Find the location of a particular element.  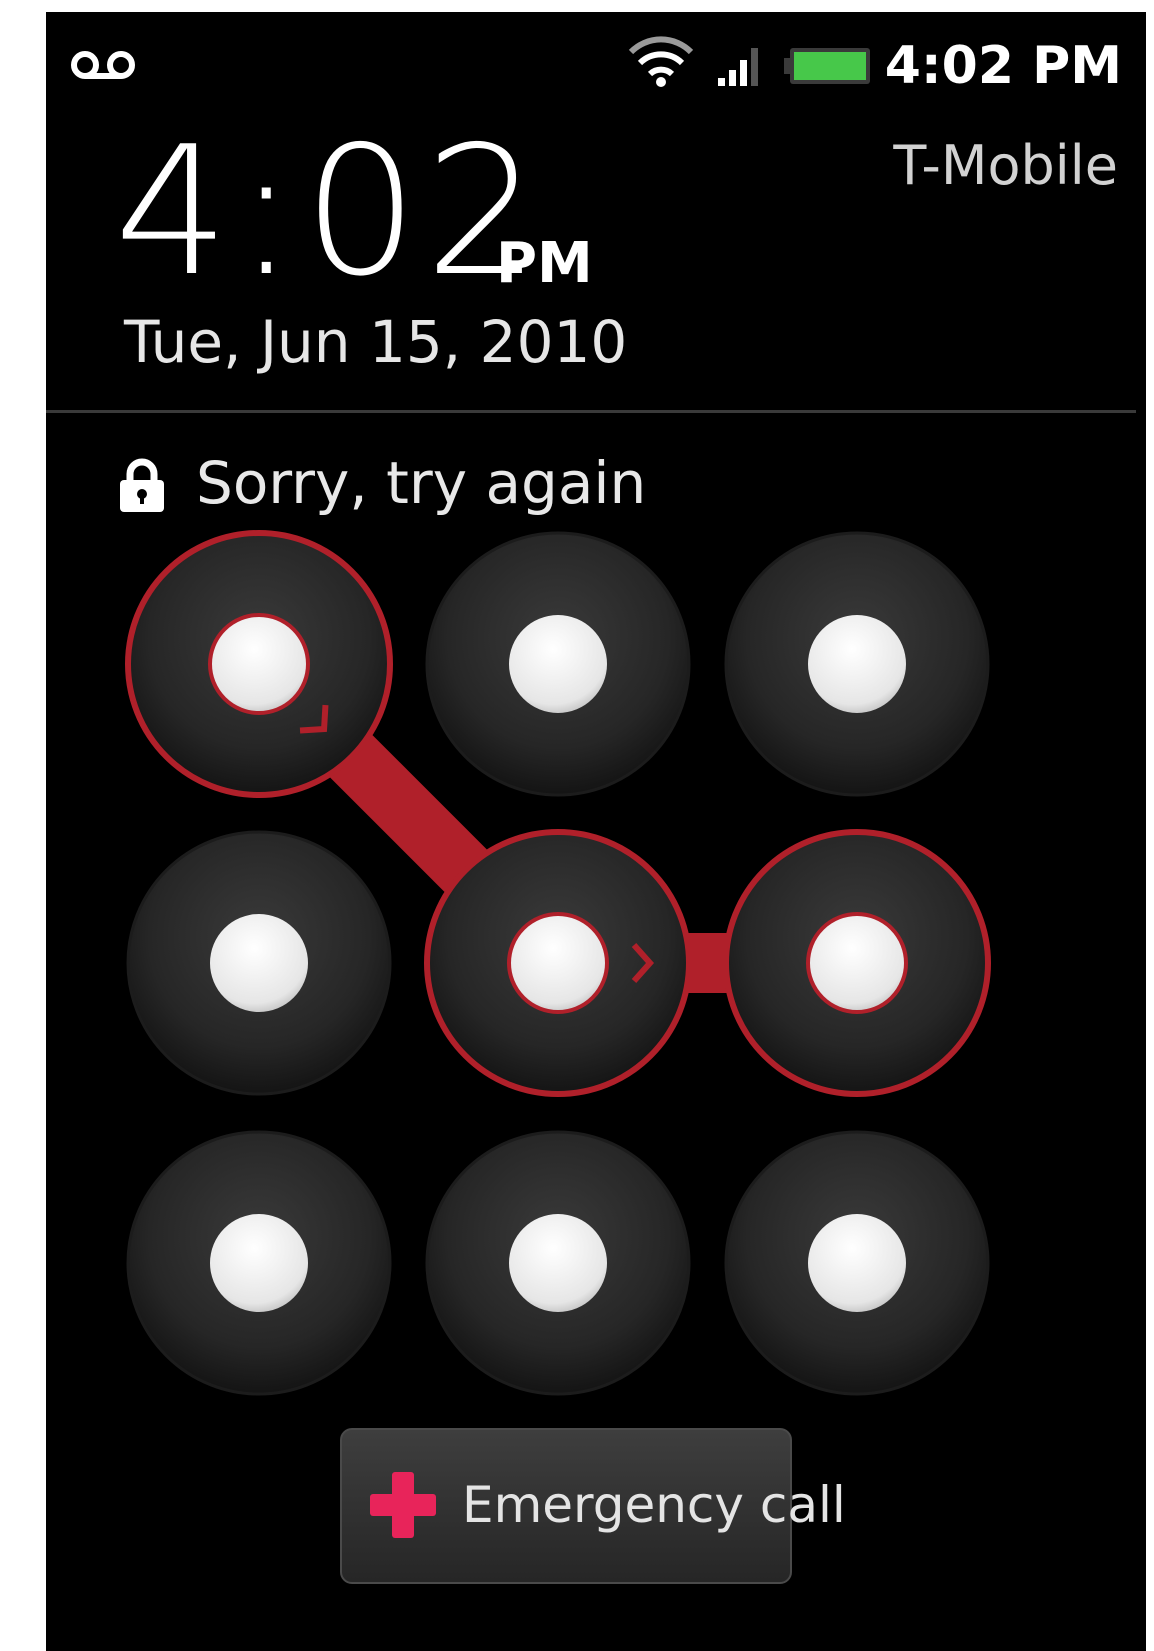

emergency-call-button: Emergency call is located at coordinates (593, 1506).